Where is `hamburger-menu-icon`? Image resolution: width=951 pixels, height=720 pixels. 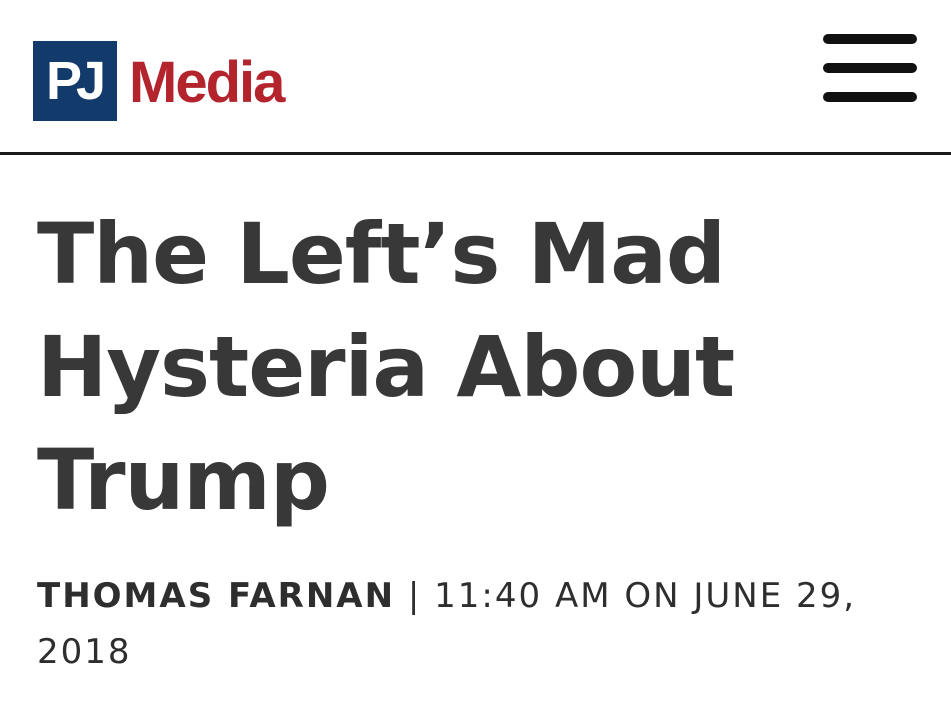
hamburger-menu-icon is located at coordinates (870, 68).